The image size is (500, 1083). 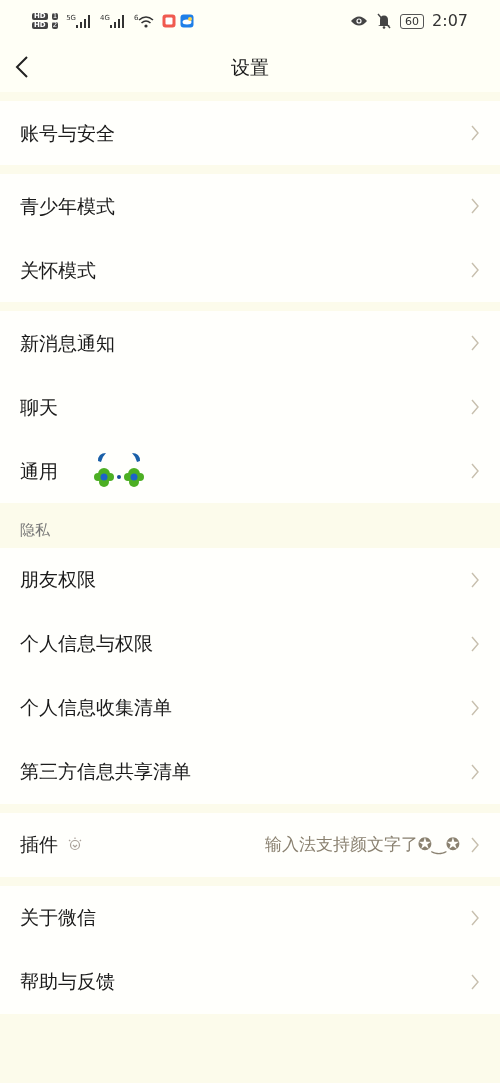 I want to click on settings-row: 朋友权限, so click(x=250, y=579).